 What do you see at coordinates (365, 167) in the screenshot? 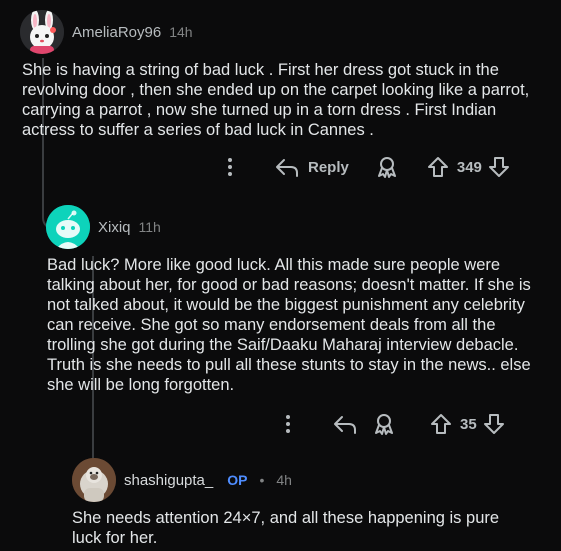
I see `comment-actions: Reply 349` at bounding box center [365, 167].